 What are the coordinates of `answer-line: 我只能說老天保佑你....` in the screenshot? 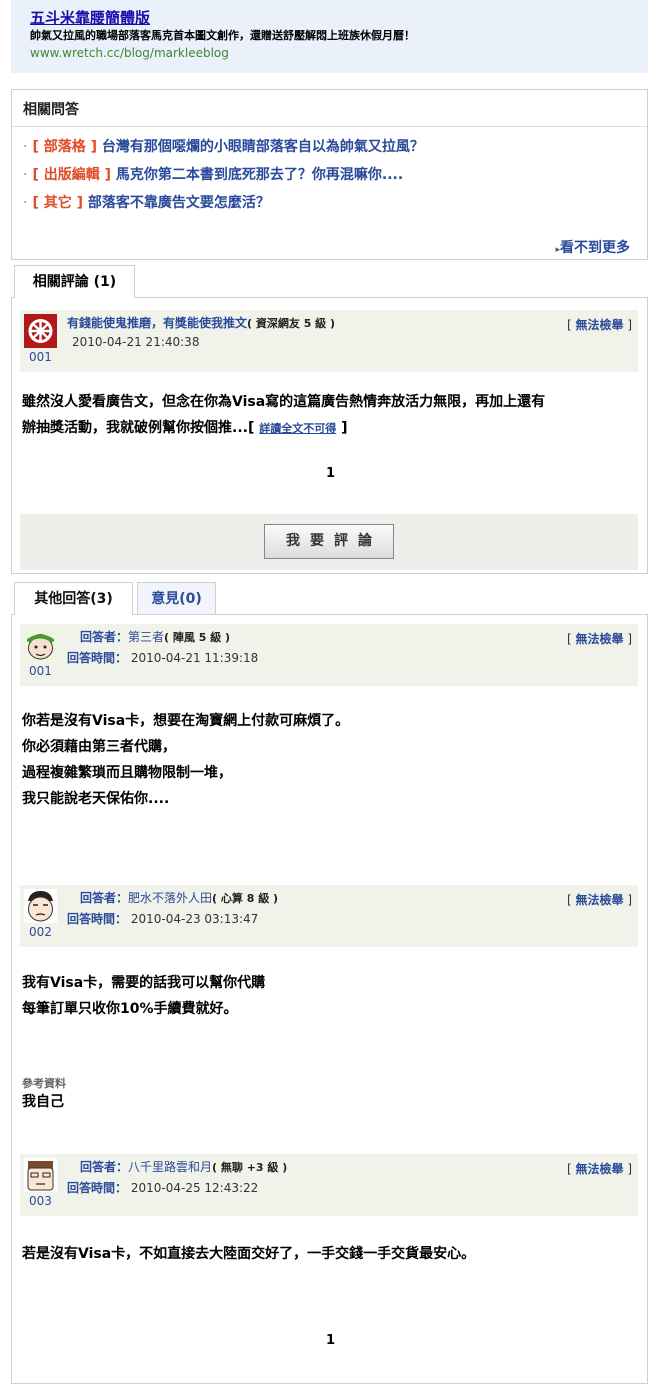 It's located at (96, 799).